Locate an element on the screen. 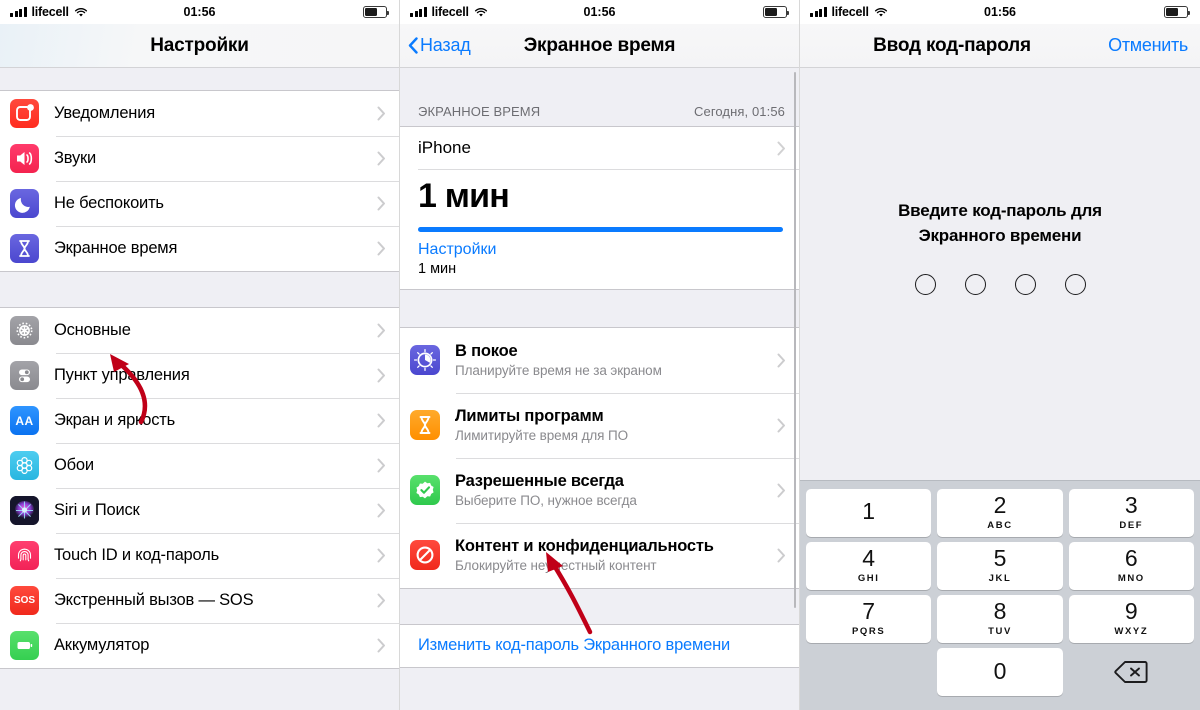 Image resolution: width=1200 pixels, height=710 pixels. sidebar-item-label: Siri и Поиск is located at coordinates (97, 510).